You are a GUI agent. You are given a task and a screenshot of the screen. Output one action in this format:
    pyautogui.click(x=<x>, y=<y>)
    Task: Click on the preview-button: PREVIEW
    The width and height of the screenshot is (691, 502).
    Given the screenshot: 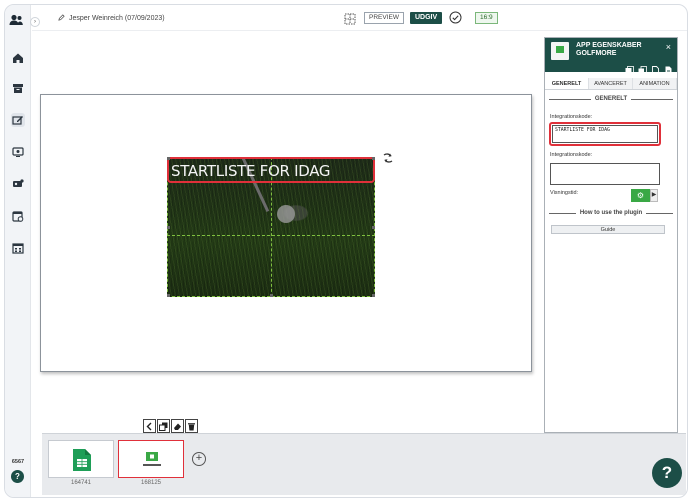 What is the action you would take?
    pyautogui.click(x=384, y=18)
    